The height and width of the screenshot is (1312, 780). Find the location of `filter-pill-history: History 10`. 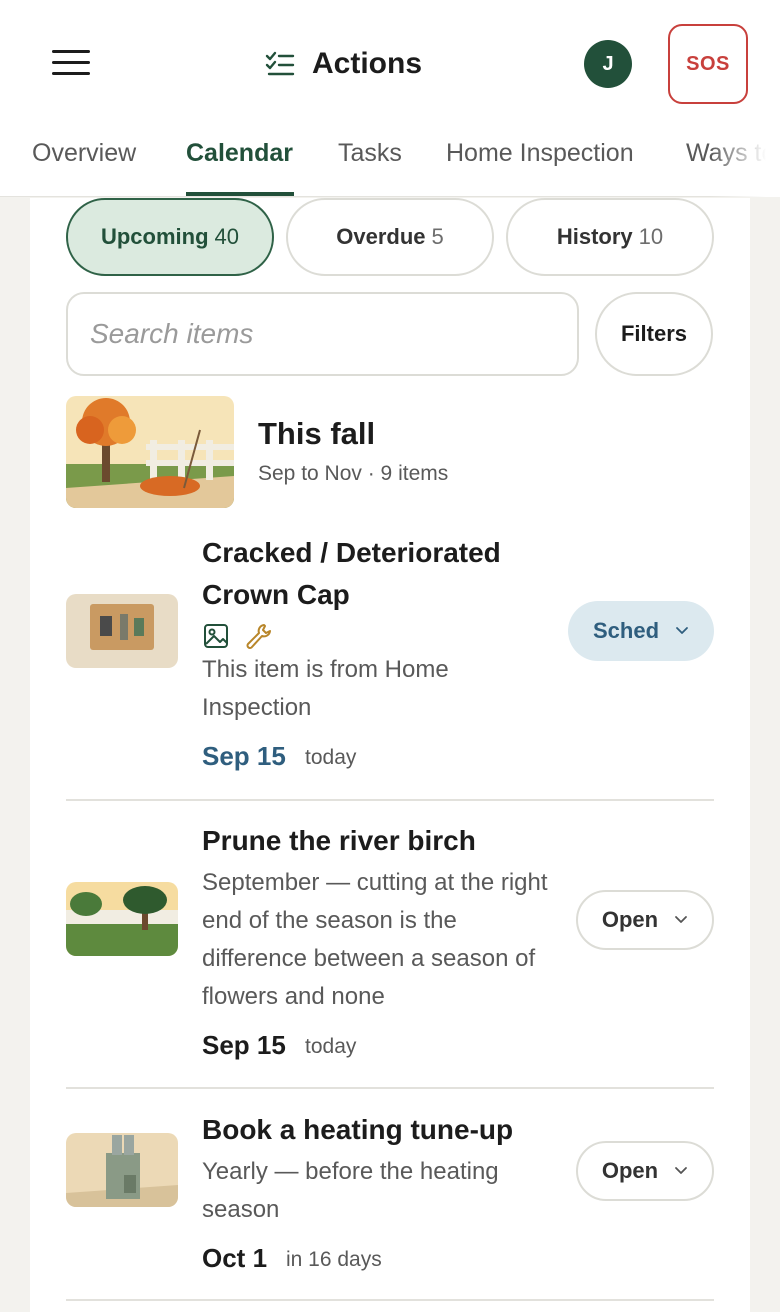

filter-pill-history: History 10 is located at coordinates (610, 237).